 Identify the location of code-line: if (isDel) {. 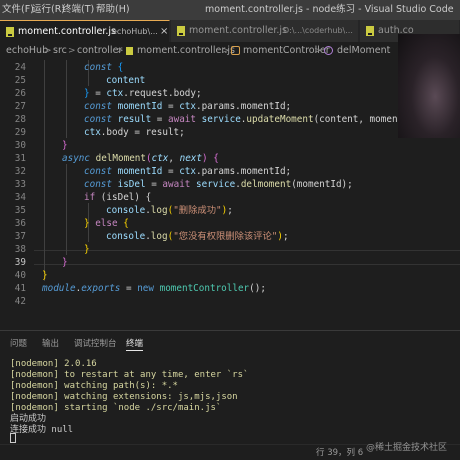
(118, 197).